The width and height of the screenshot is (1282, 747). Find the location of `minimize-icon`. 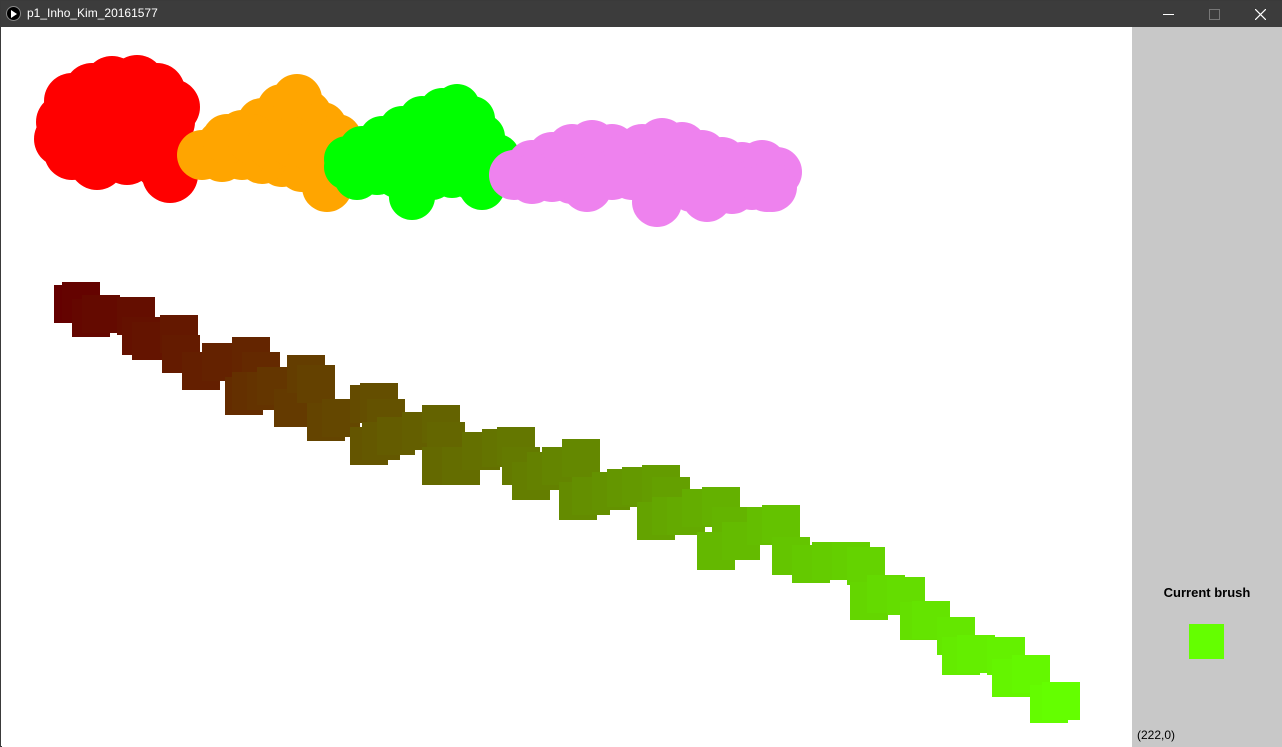

minimize-icon is located at coordinates (1168, 14).